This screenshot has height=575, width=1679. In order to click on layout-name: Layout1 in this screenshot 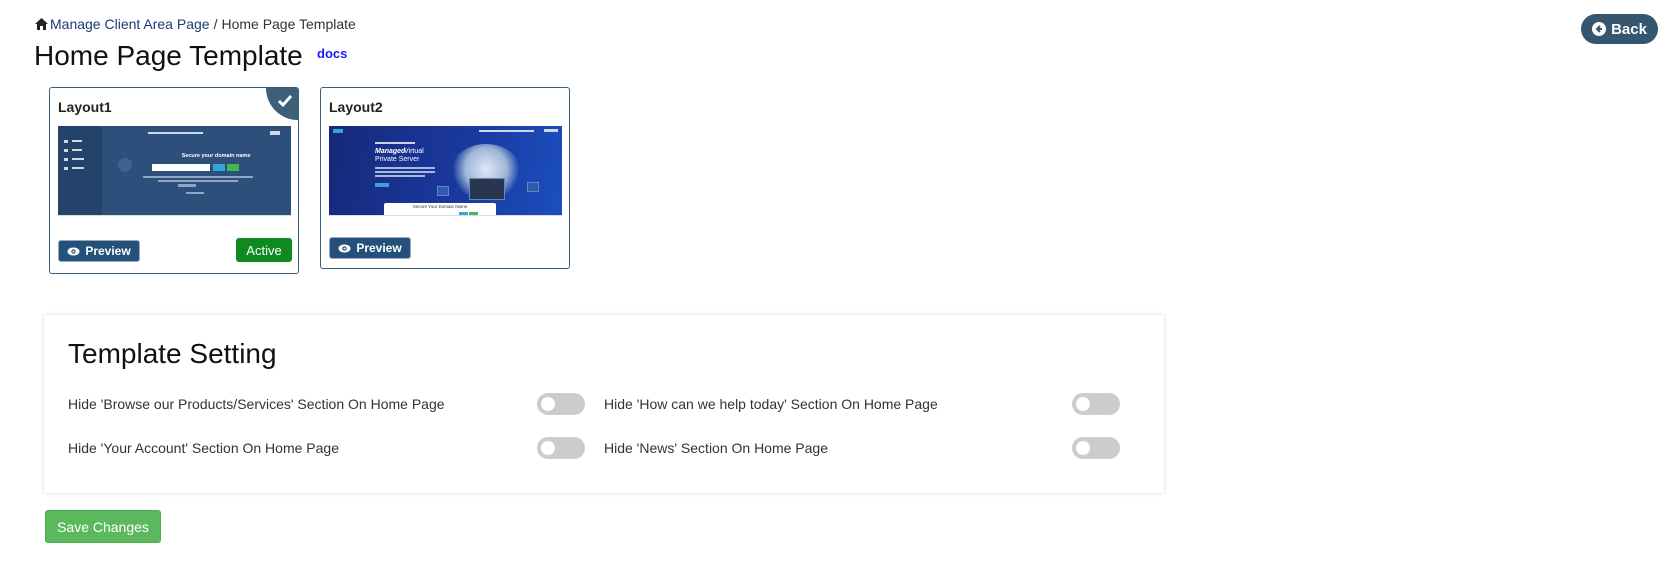, I will do `click(85, 107)`.